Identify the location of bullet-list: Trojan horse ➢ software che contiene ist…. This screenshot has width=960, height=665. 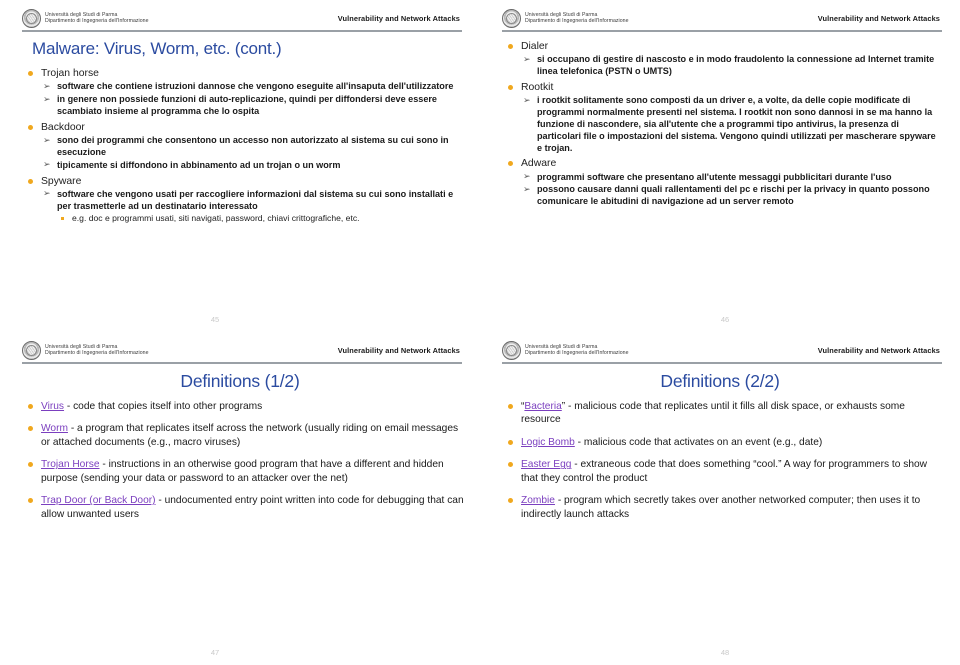
(245, 146).